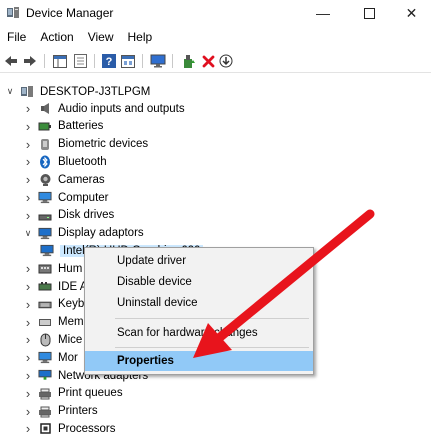 This screenshot has width=431, height=437. What do you see at coordinates (80, 61) in the screenshot?
I see `properties-icon` at bounding box center [80, 61].